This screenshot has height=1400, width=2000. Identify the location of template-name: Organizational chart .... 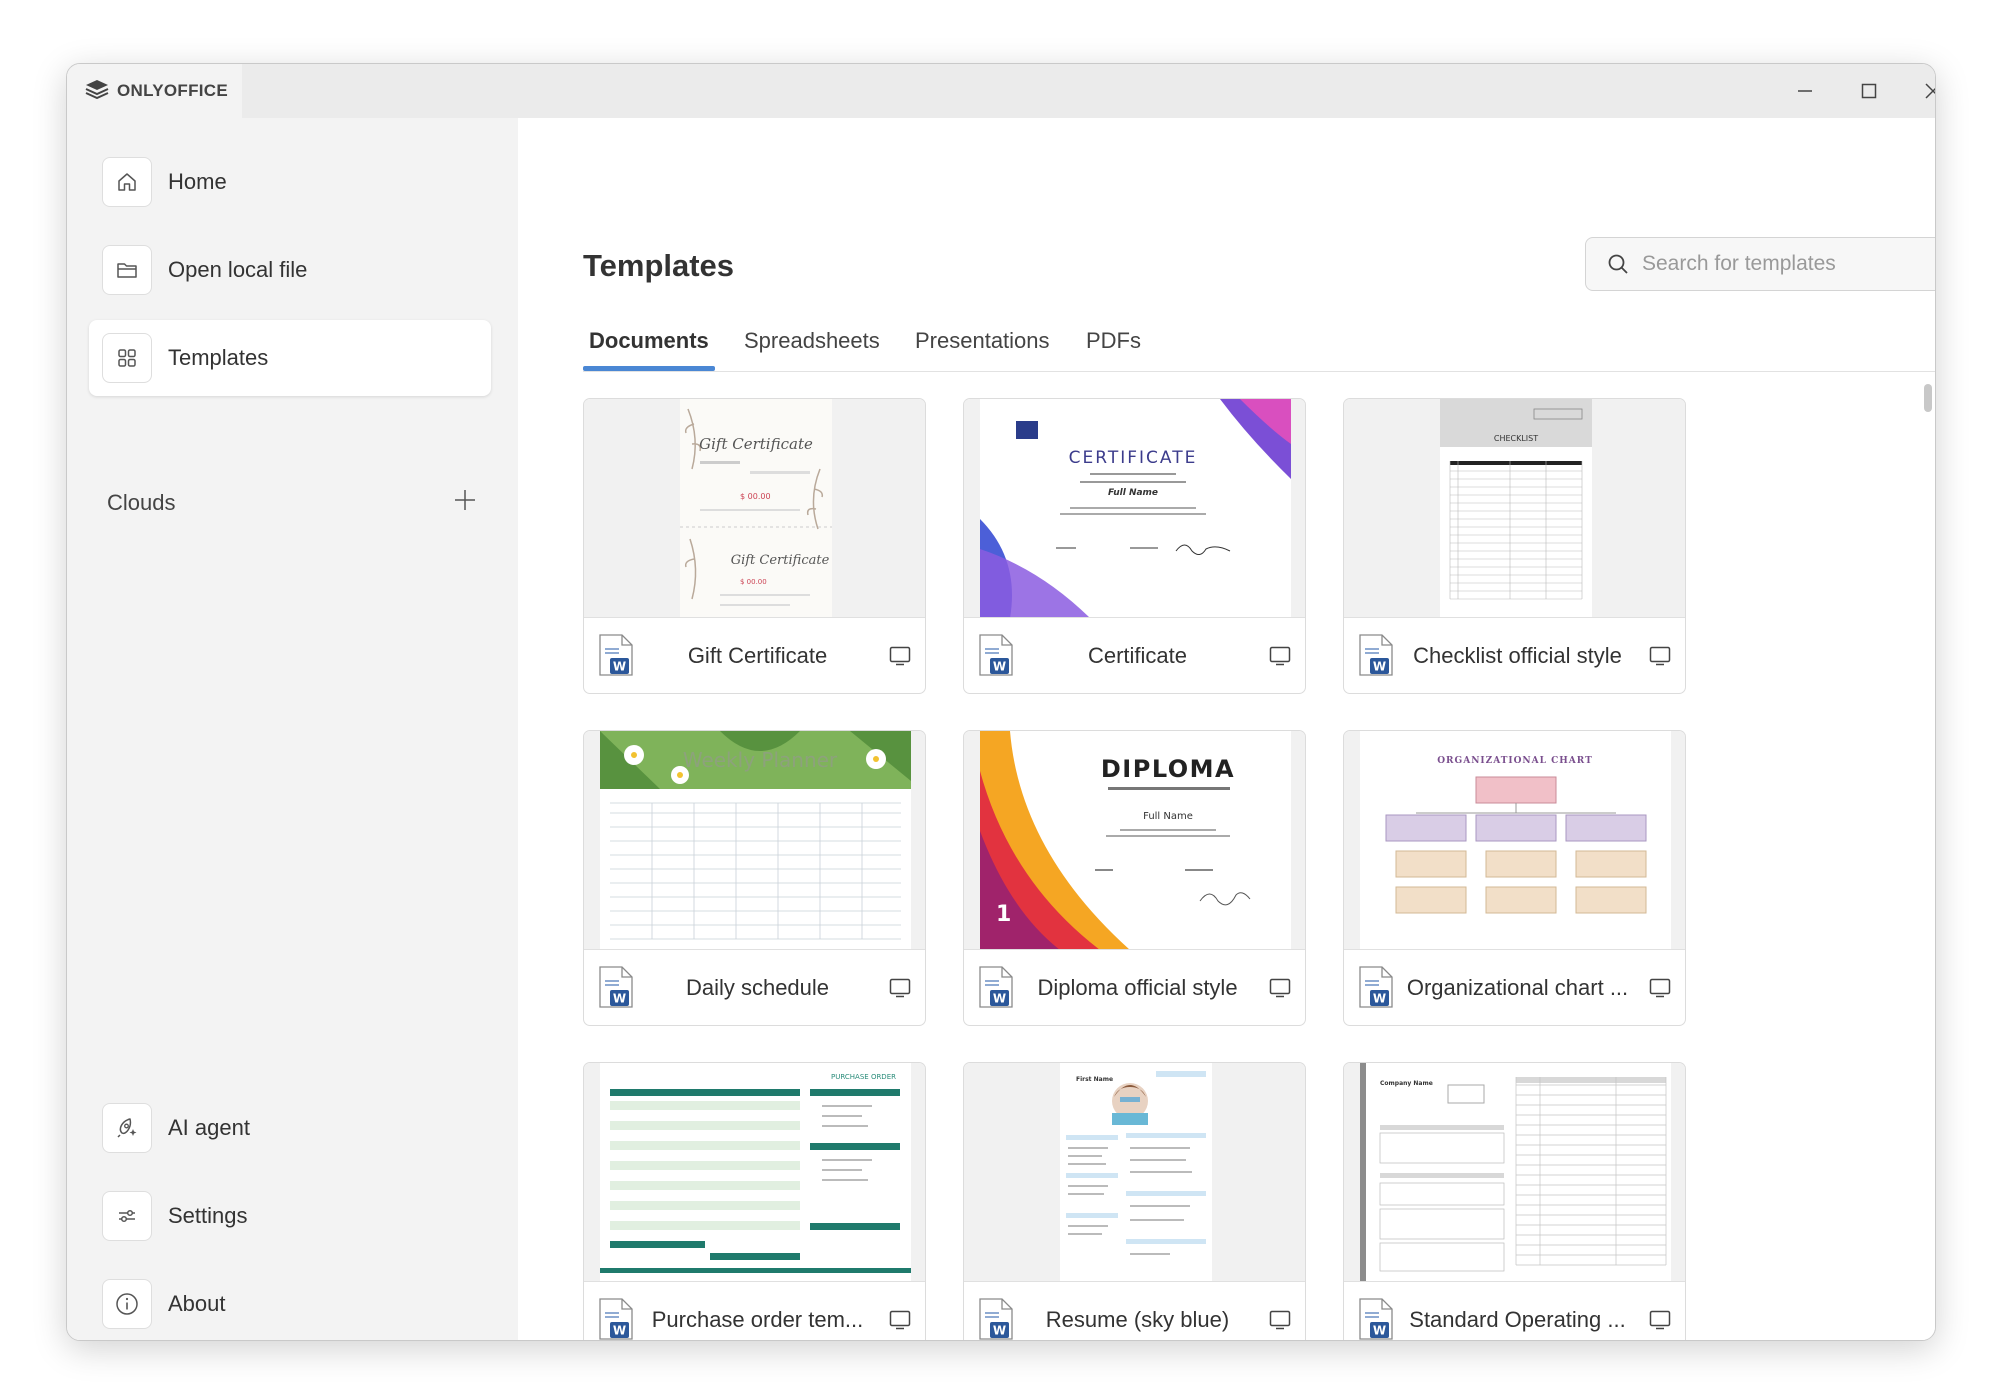
(1517, 987).